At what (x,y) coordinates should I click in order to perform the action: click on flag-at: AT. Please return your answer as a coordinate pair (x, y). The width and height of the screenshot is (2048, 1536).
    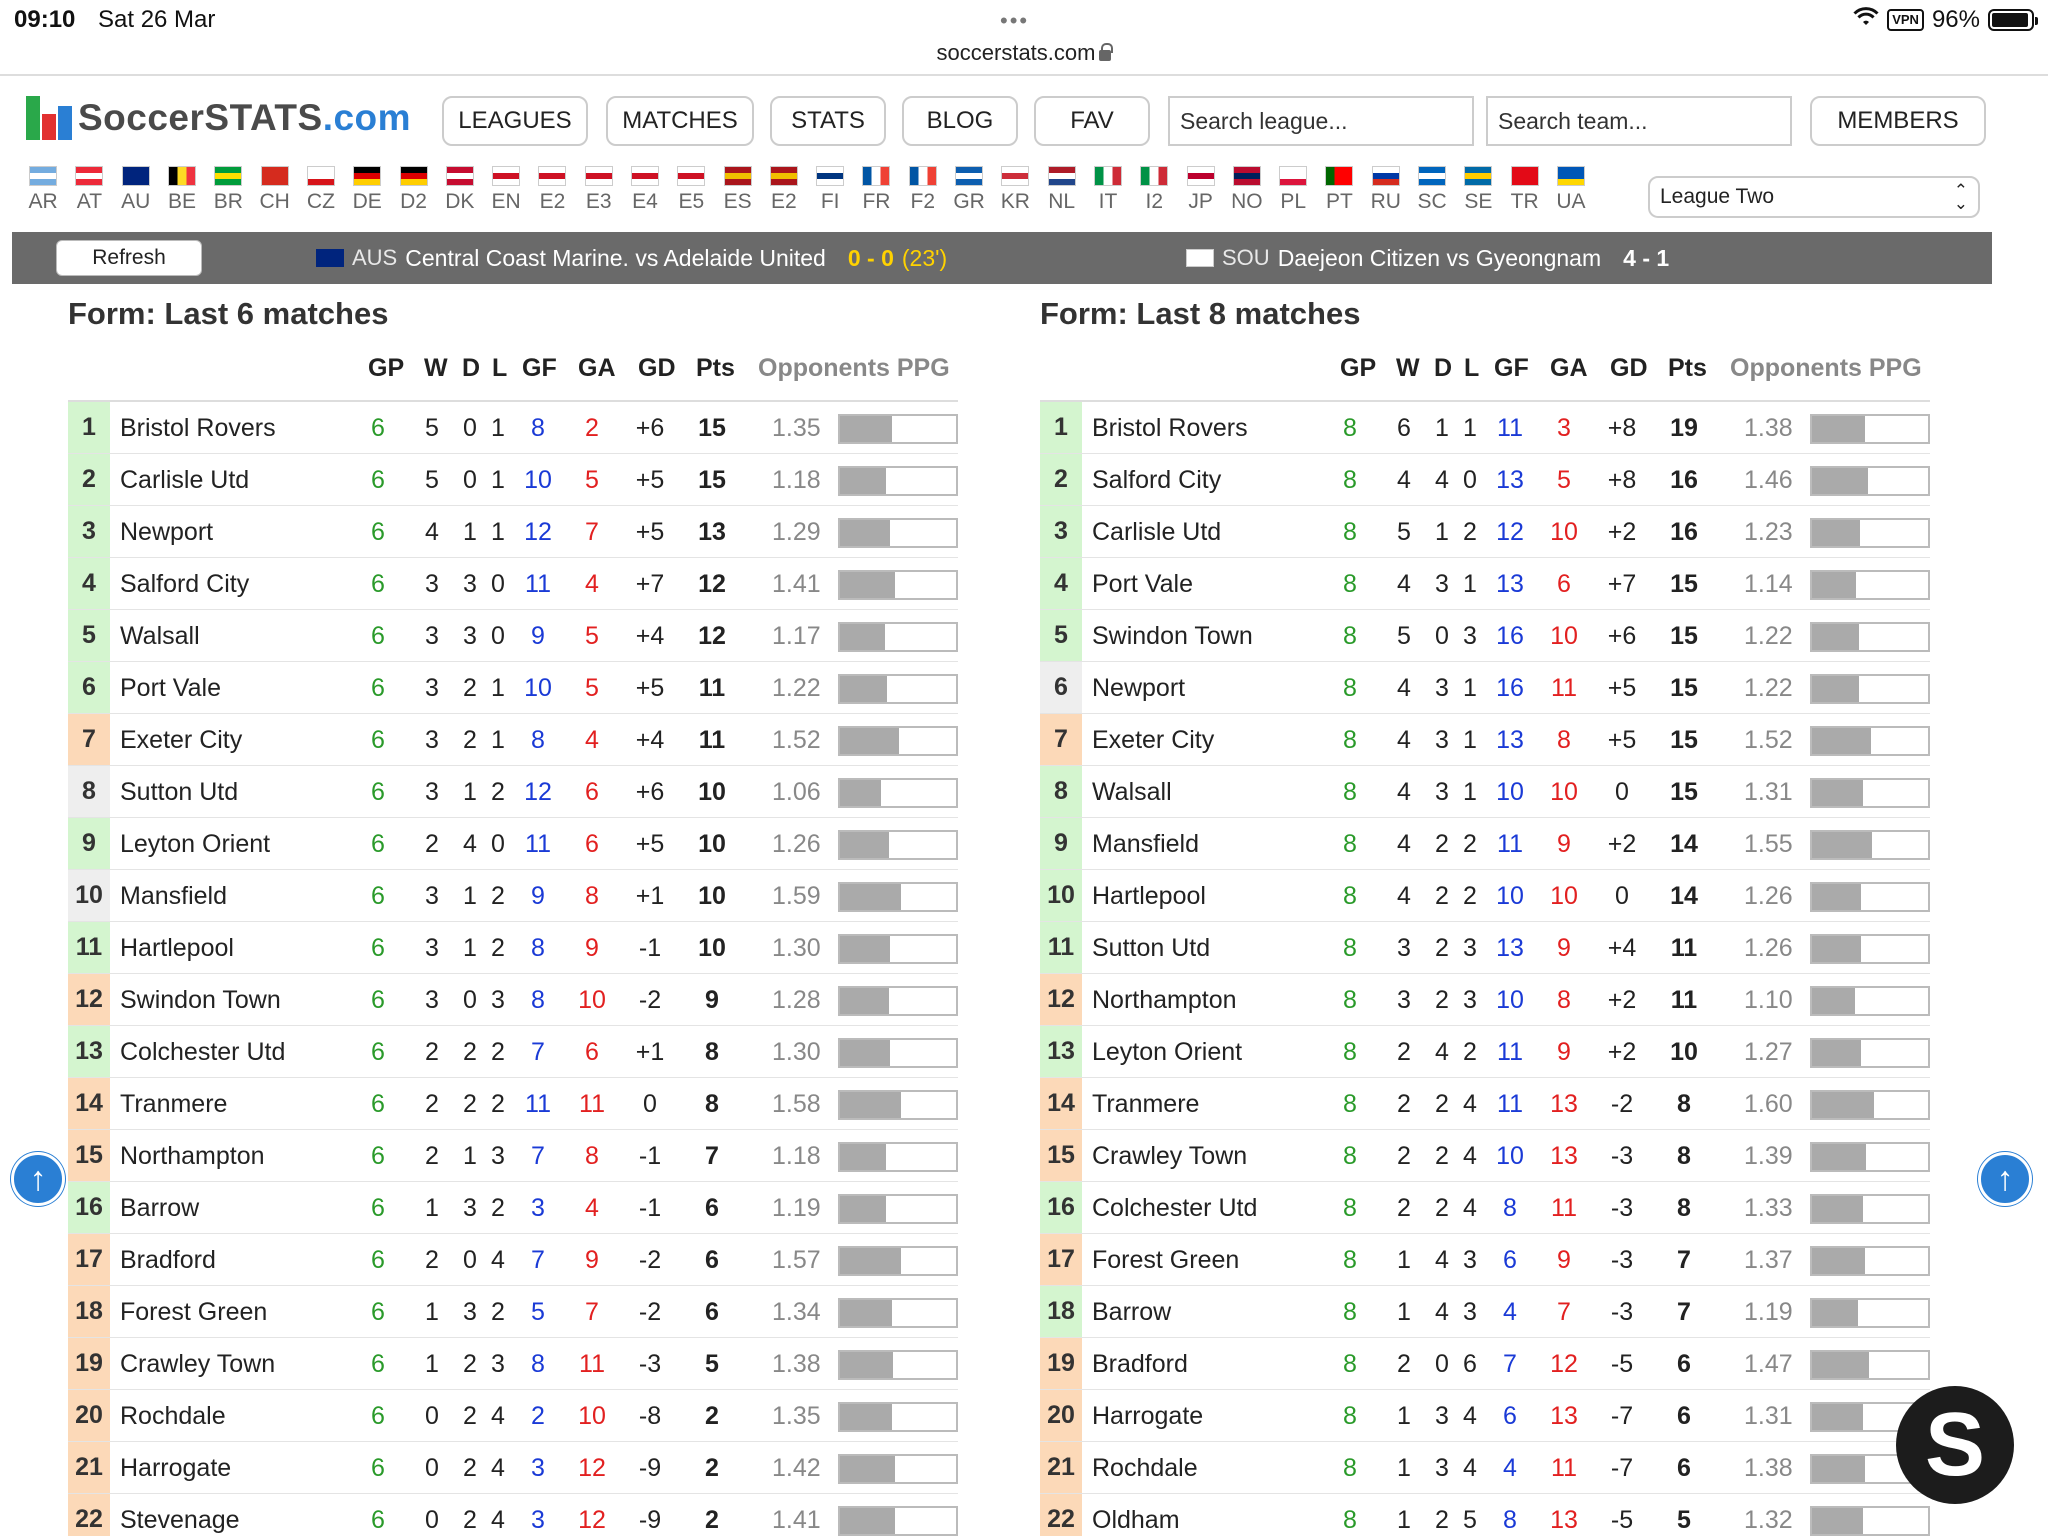
    Looking at the image, I should click on (89, 196).